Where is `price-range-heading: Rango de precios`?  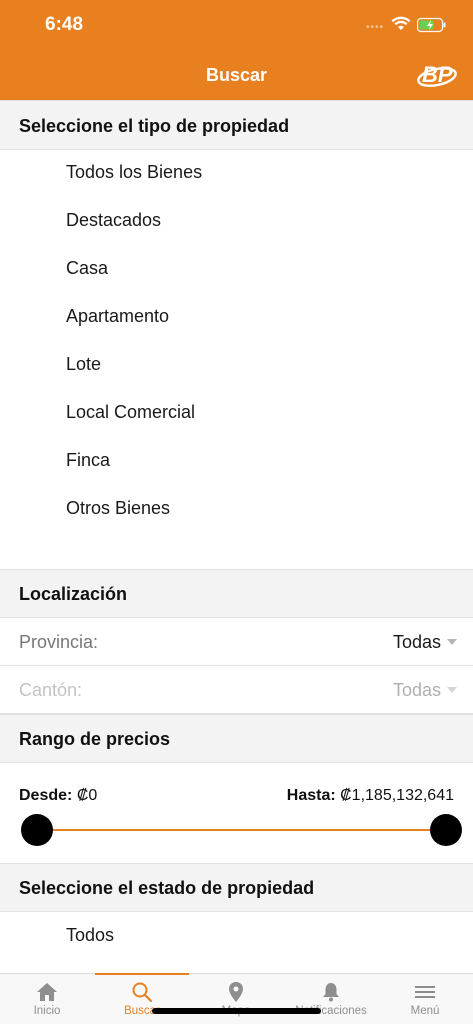
price-range-heading: Rango de precios is located at coordinates (236, 738).